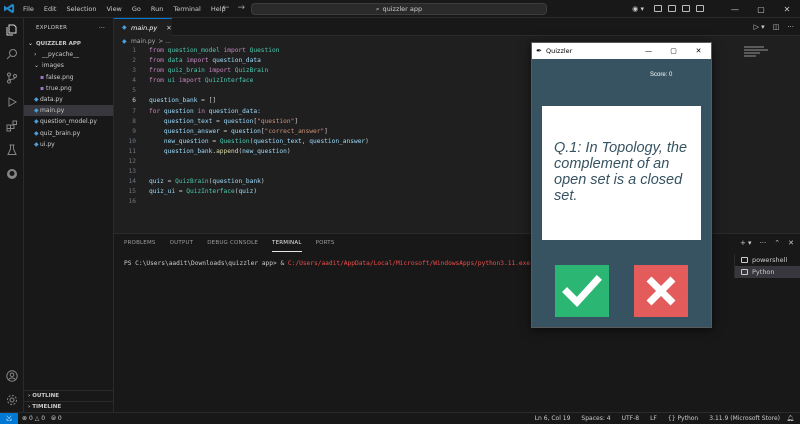 The height and width of the screenshot is (424, 800). I want to click on check-icon, so click(582, 291).